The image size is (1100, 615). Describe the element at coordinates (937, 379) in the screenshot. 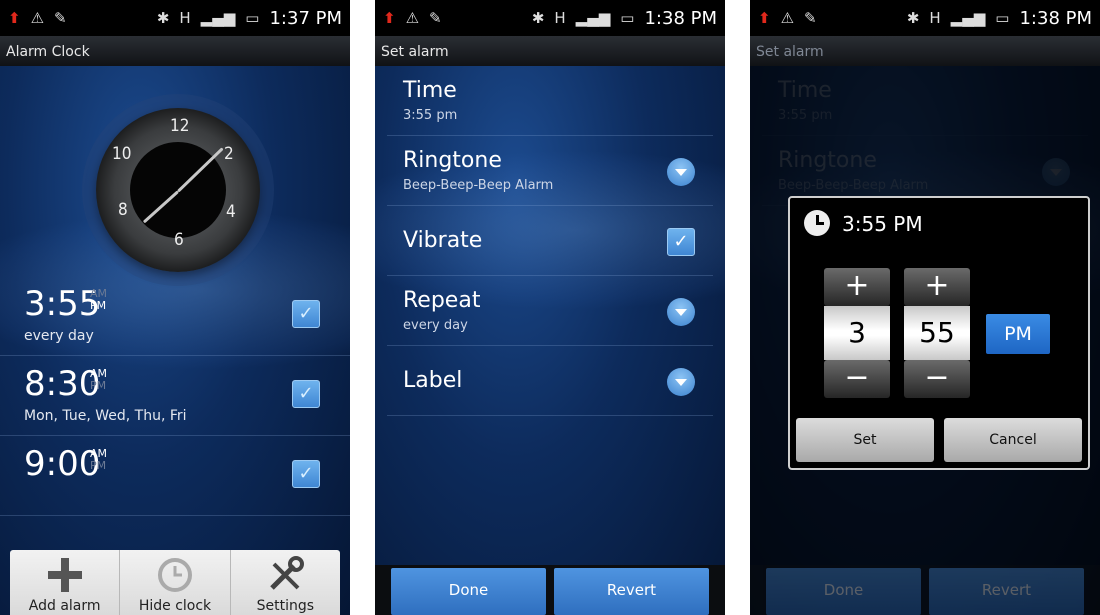

I see `minute-decrement-button: −` at that location.